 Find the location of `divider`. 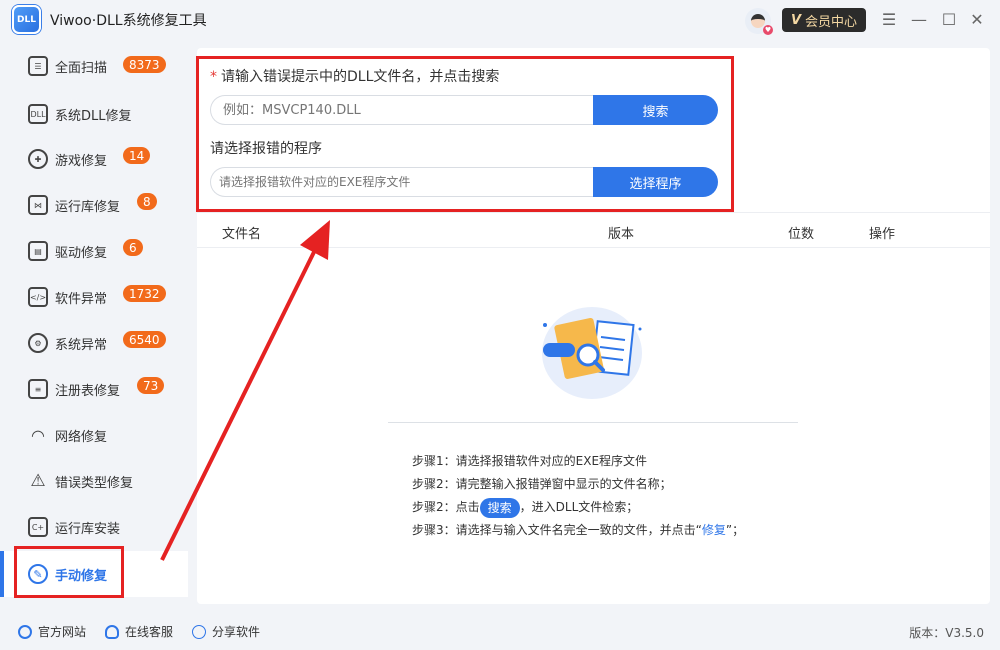

divider is located at coordinates (593, 422).